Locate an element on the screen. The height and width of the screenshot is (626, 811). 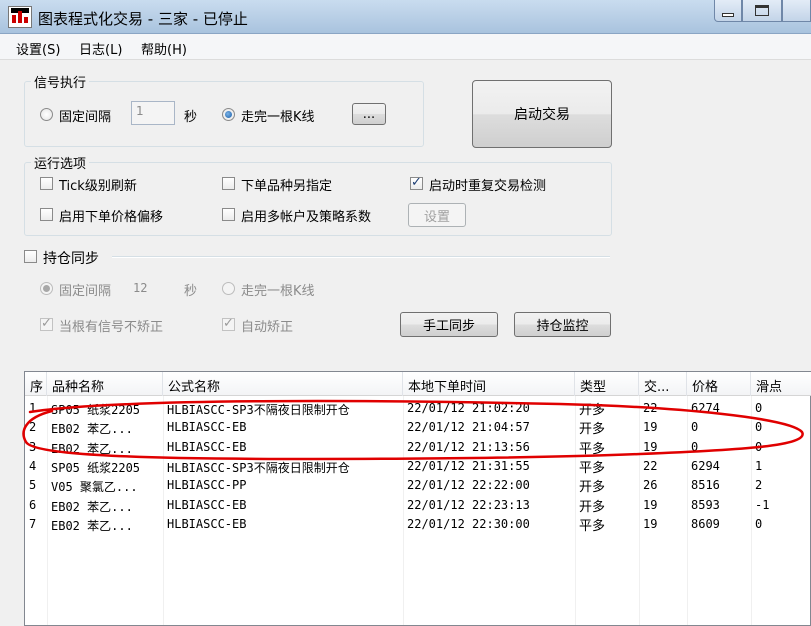
table-cell: 2 is located at coordinates (759, 485).